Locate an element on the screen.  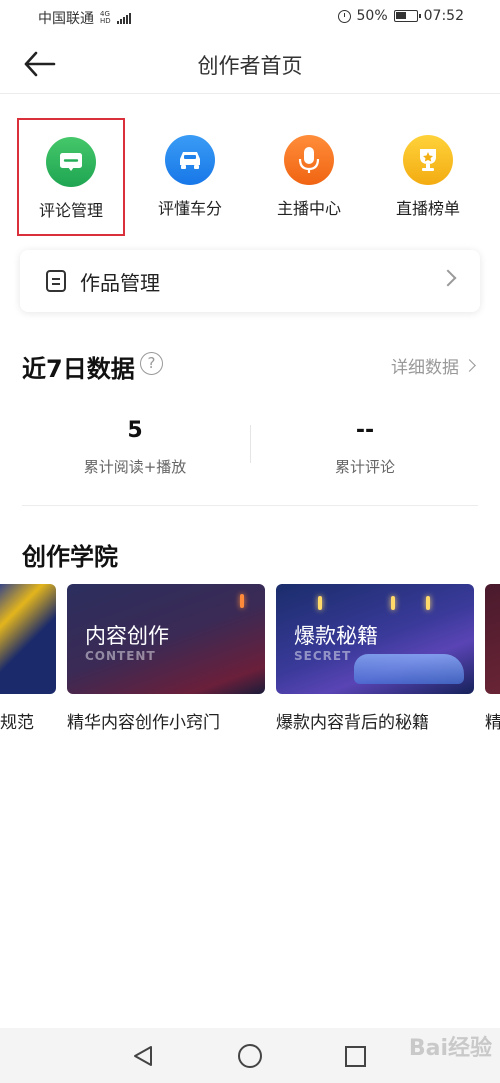
course-thumb-subtitle: CONTENT is located at coordinates (120, 656).